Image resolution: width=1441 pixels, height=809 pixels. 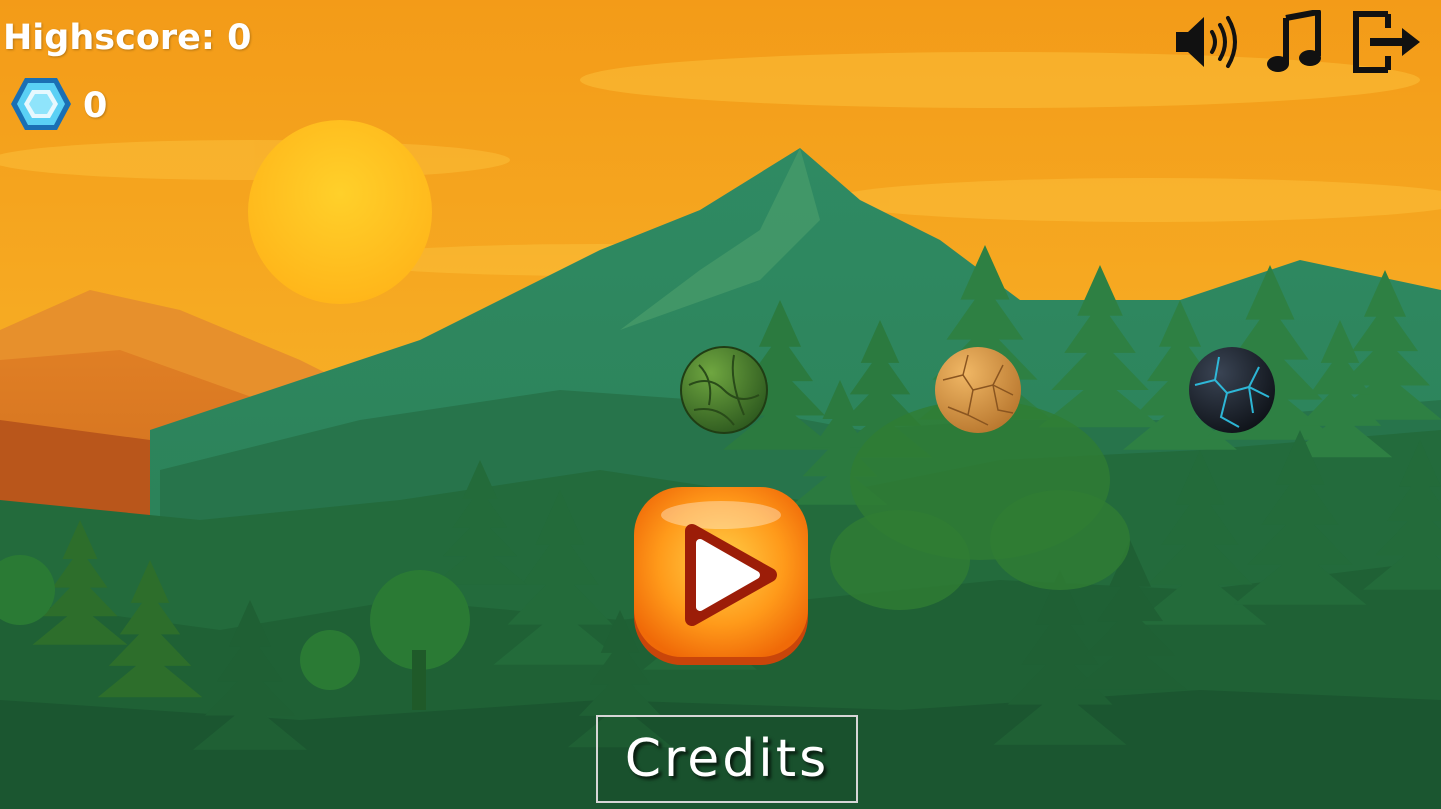 I want to click on hexagon-gem-icon, so click(x=41, y=104).